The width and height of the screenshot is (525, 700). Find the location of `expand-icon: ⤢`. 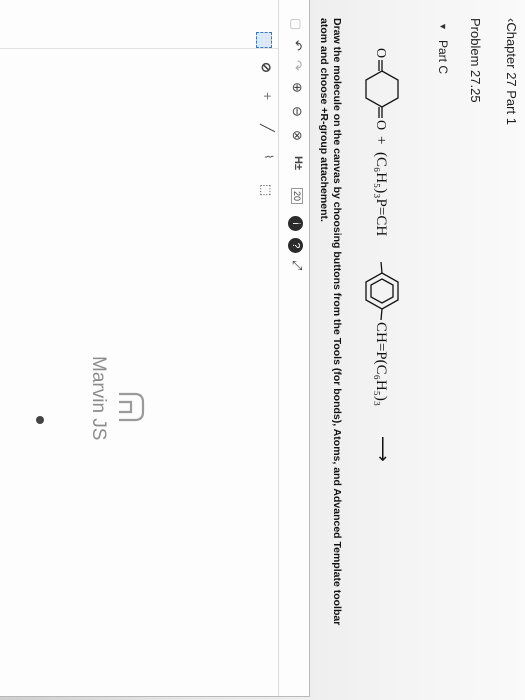

expand-icon: ⤢ is located at coordinates (297, 265).